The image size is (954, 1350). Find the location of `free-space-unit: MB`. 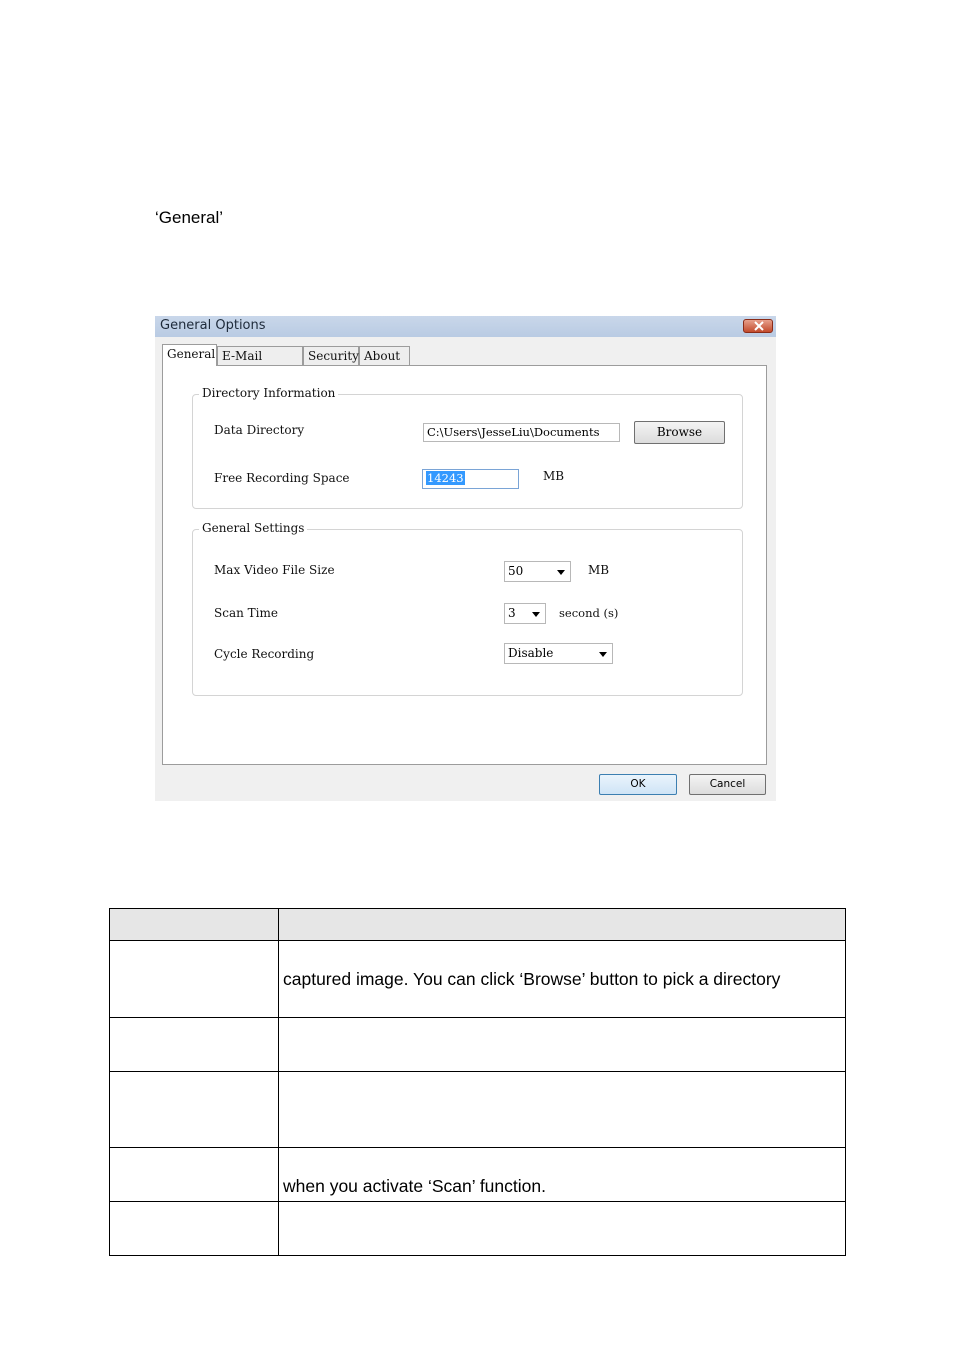

free-space-unit: MB is located at coordinates (554, 476).